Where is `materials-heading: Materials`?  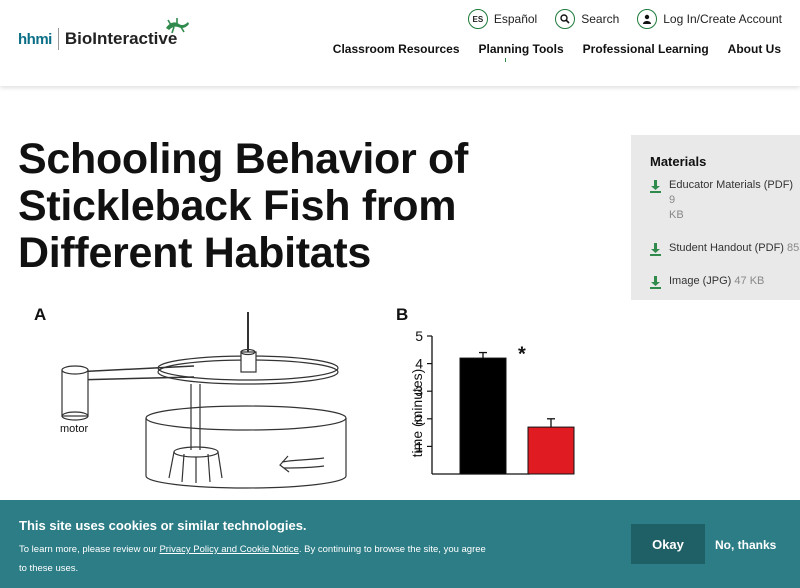 materials-heading: Materials is located at coordinates (678, 161).